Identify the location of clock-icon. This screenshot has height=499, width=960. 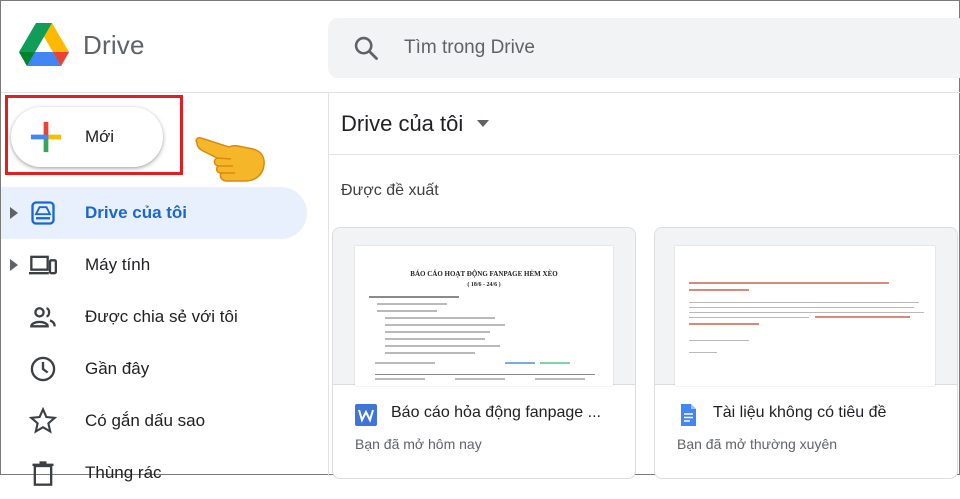
(43, 369).